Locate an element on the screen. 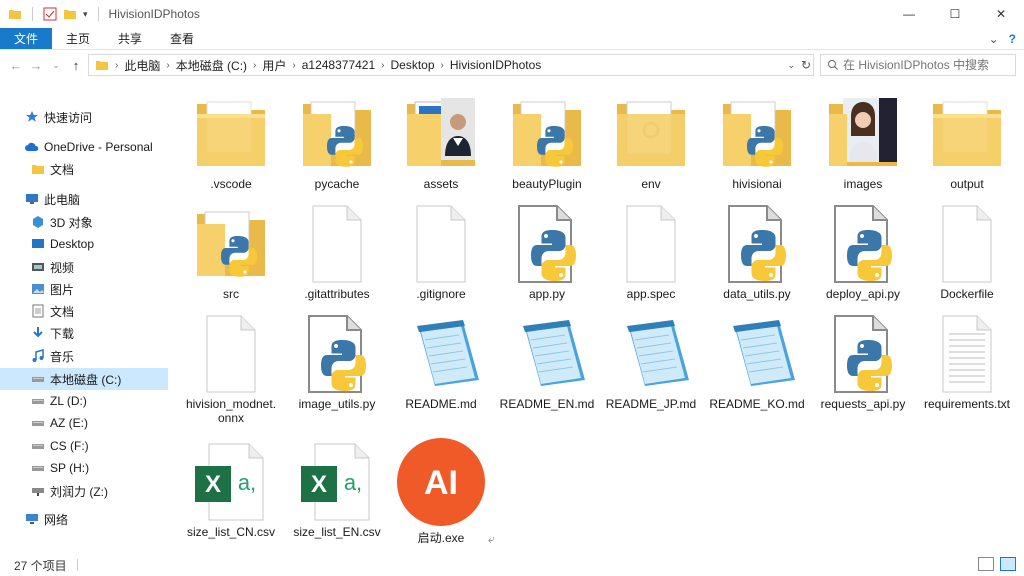 This screenshot has height=576, width=1024. file-item: image_utils.py is located at coordinates (337, 362).